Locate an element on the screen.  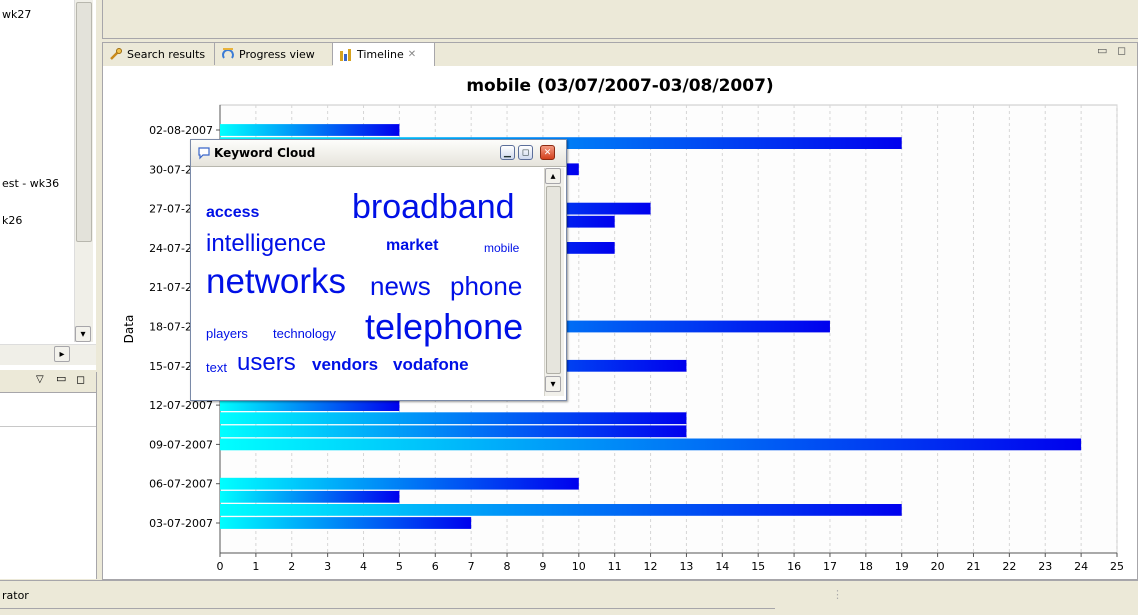
search-results-icon is located at coordinates (116, 54).